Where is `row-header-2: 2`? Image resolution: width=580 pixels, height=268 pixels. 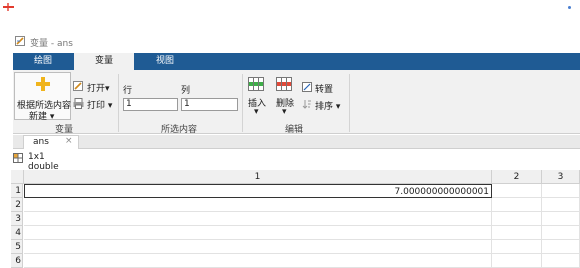
row-header-2: 2 is located at coordinates (17, 205).